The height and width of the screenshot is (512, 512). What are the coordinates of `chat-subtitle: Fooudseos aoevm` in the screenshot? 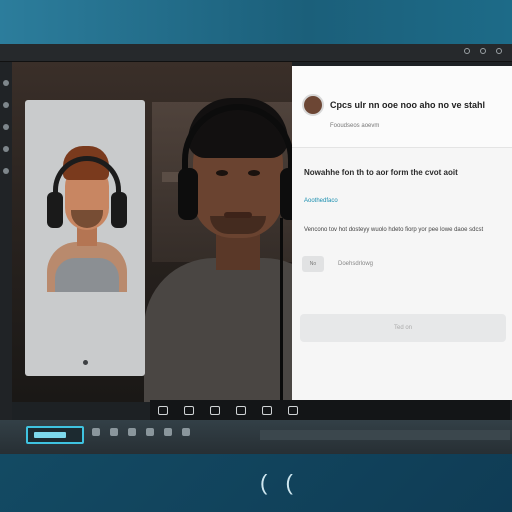 It's located at (355, 126).